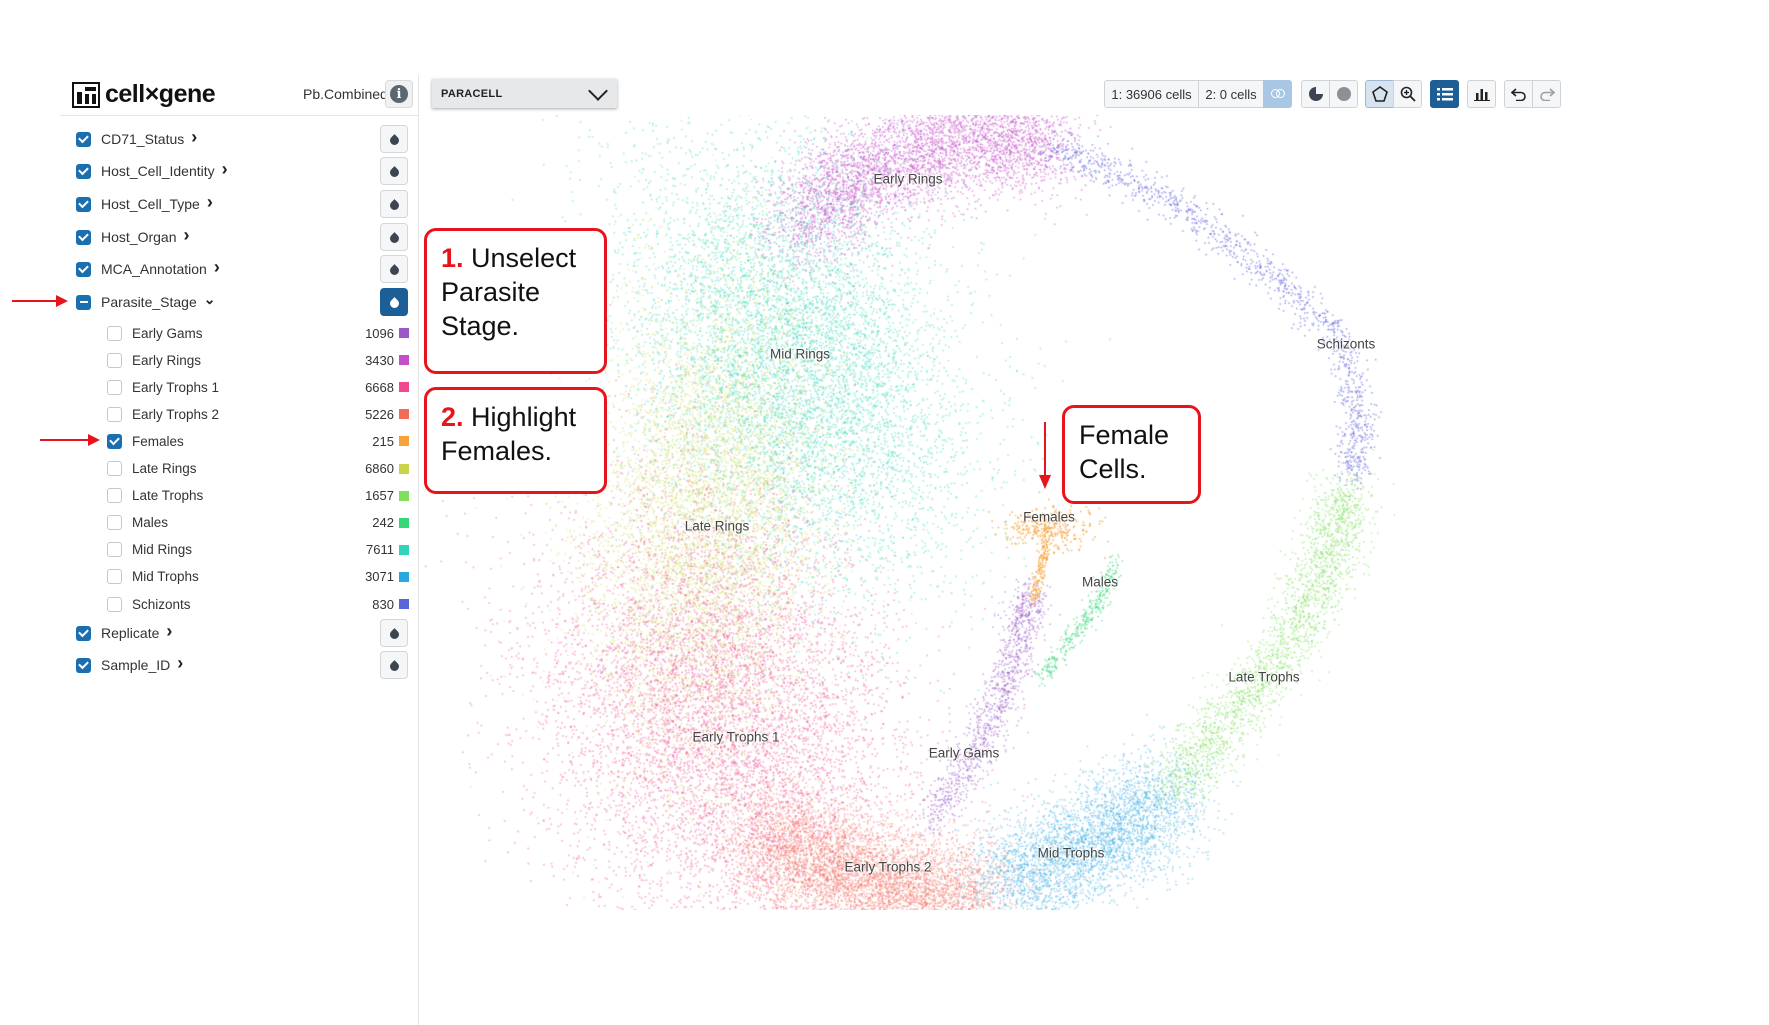  I want to click on dataset-name: Pb.Combined, so click(345, 94).